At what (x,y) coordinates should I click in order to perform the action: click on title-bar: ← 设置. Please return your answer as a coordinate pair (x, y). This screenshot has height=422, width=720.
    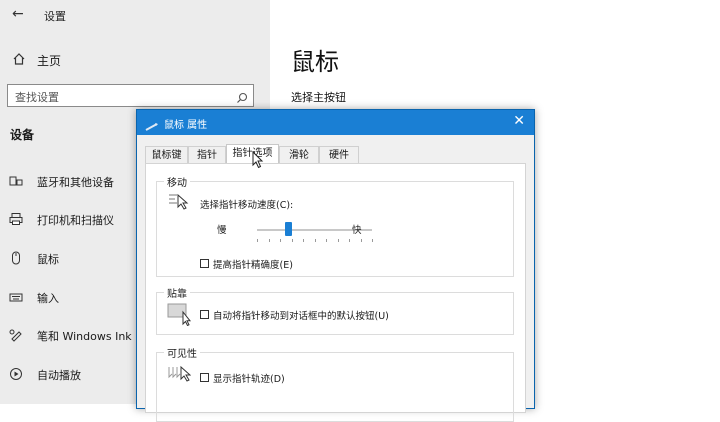
    Looking at the image, I should click on (135, 15).